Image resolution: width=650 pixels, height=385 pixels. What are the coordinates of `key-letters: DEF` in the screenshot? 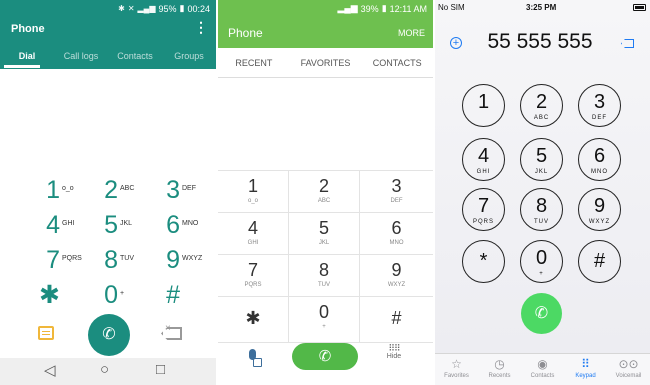 It's located at (396, 201).